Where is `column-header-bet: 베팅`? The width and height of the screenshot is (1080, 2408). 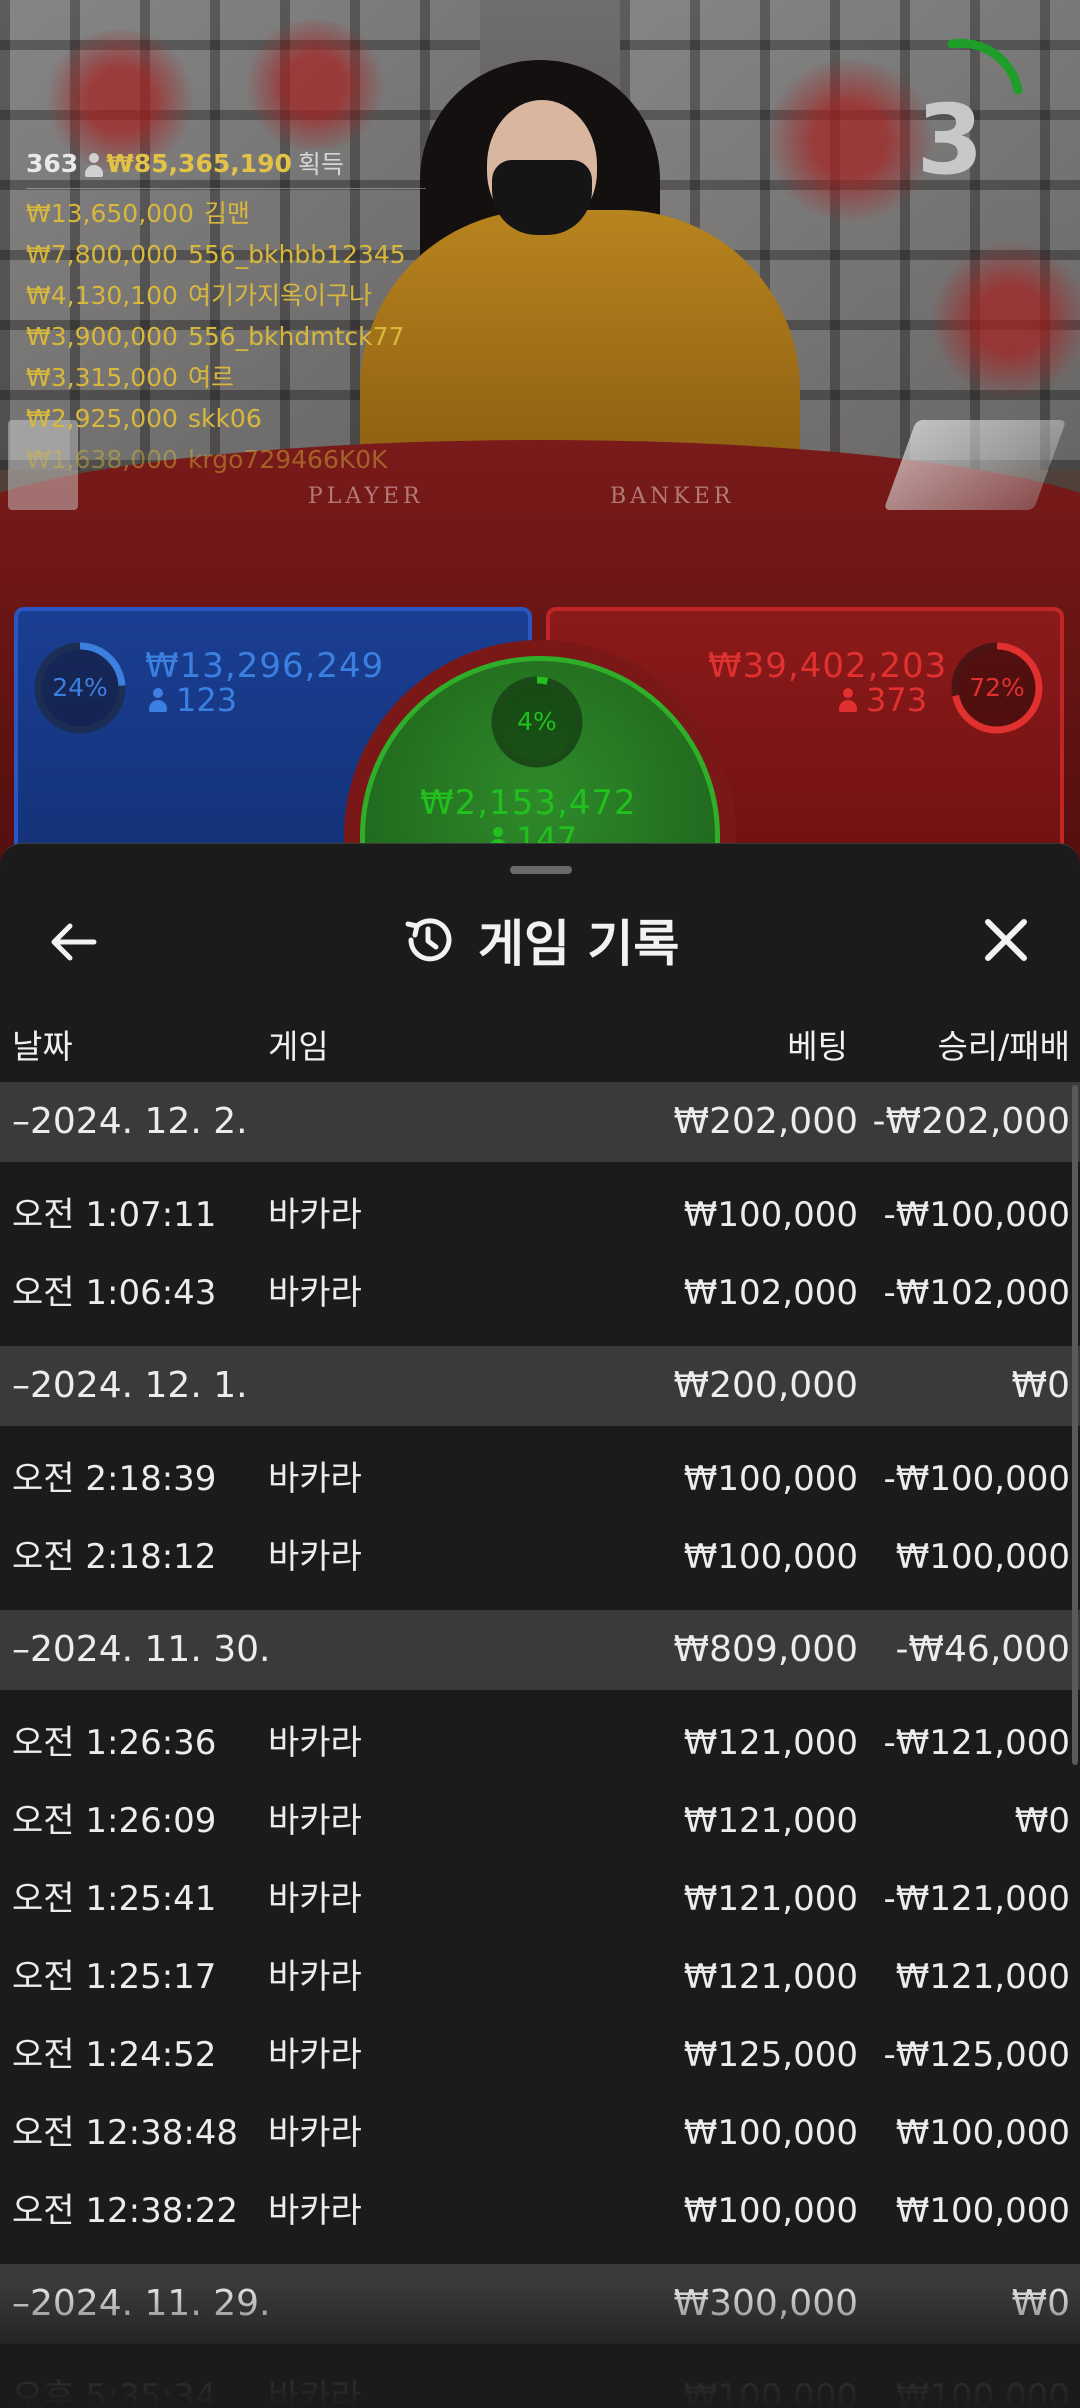 column-header-bet: 베팅 is located at coordinates (817, 1046).